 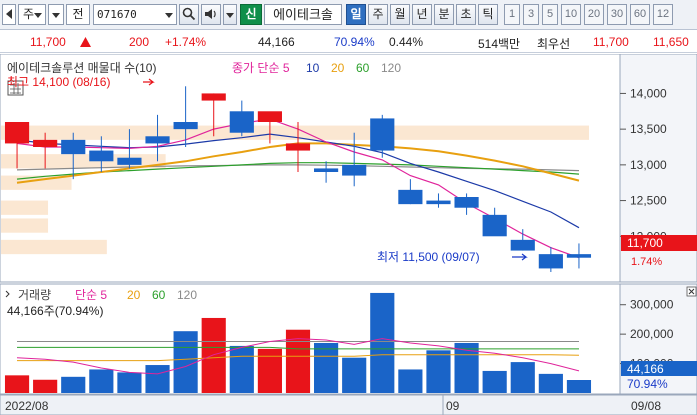 What do you see at coordinates (58, 82) in the screenshot?
I see `high-price-label: 최고 14,100 (08/16)` at bounding box center [58, 82].